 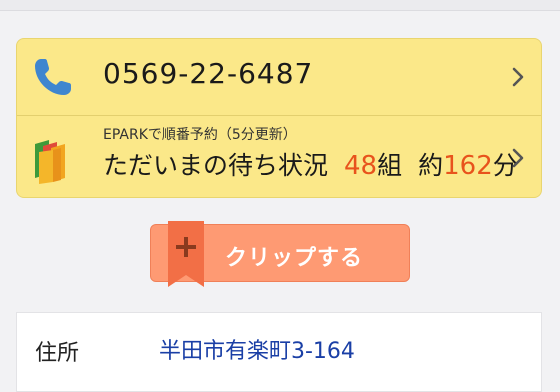 I want to click on wait-subtitle: EPARKで順番予約（5分更新）, so click(x=200, y=135).